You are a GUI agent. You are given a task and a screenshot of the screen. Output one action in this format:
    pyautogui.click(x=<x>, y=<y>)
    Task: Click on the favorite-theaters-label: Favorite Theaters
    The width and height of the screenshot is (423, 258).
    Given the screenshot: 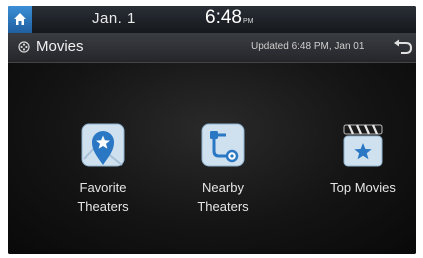 What is the action you would take?
    pyautogui.click(x=103, y=197)
    